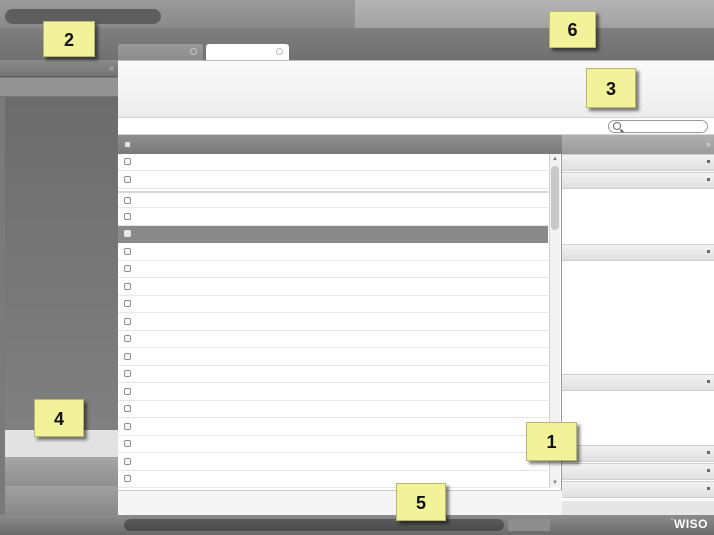  Describe the element at coordinates (708, 144) in the screenshot. I see `double-chevron-right-icon: »` at that location.